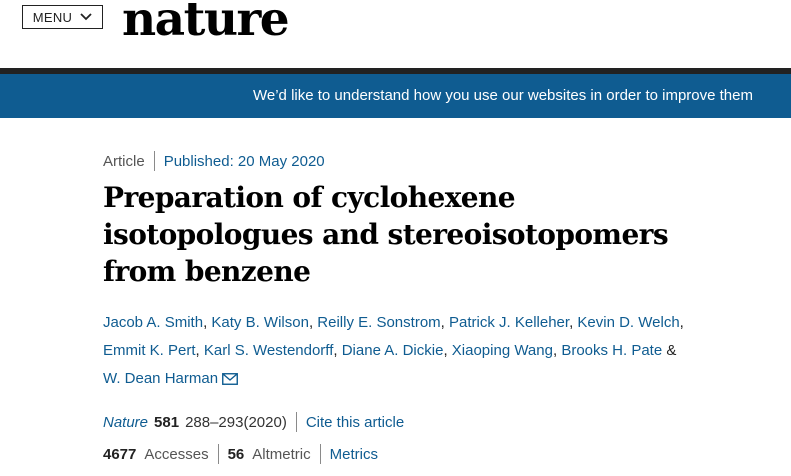  What do you see at coordinates (354, 454) in the screenshot?
I see `metrics-link: Metrics` at bounding box center [354, 454].